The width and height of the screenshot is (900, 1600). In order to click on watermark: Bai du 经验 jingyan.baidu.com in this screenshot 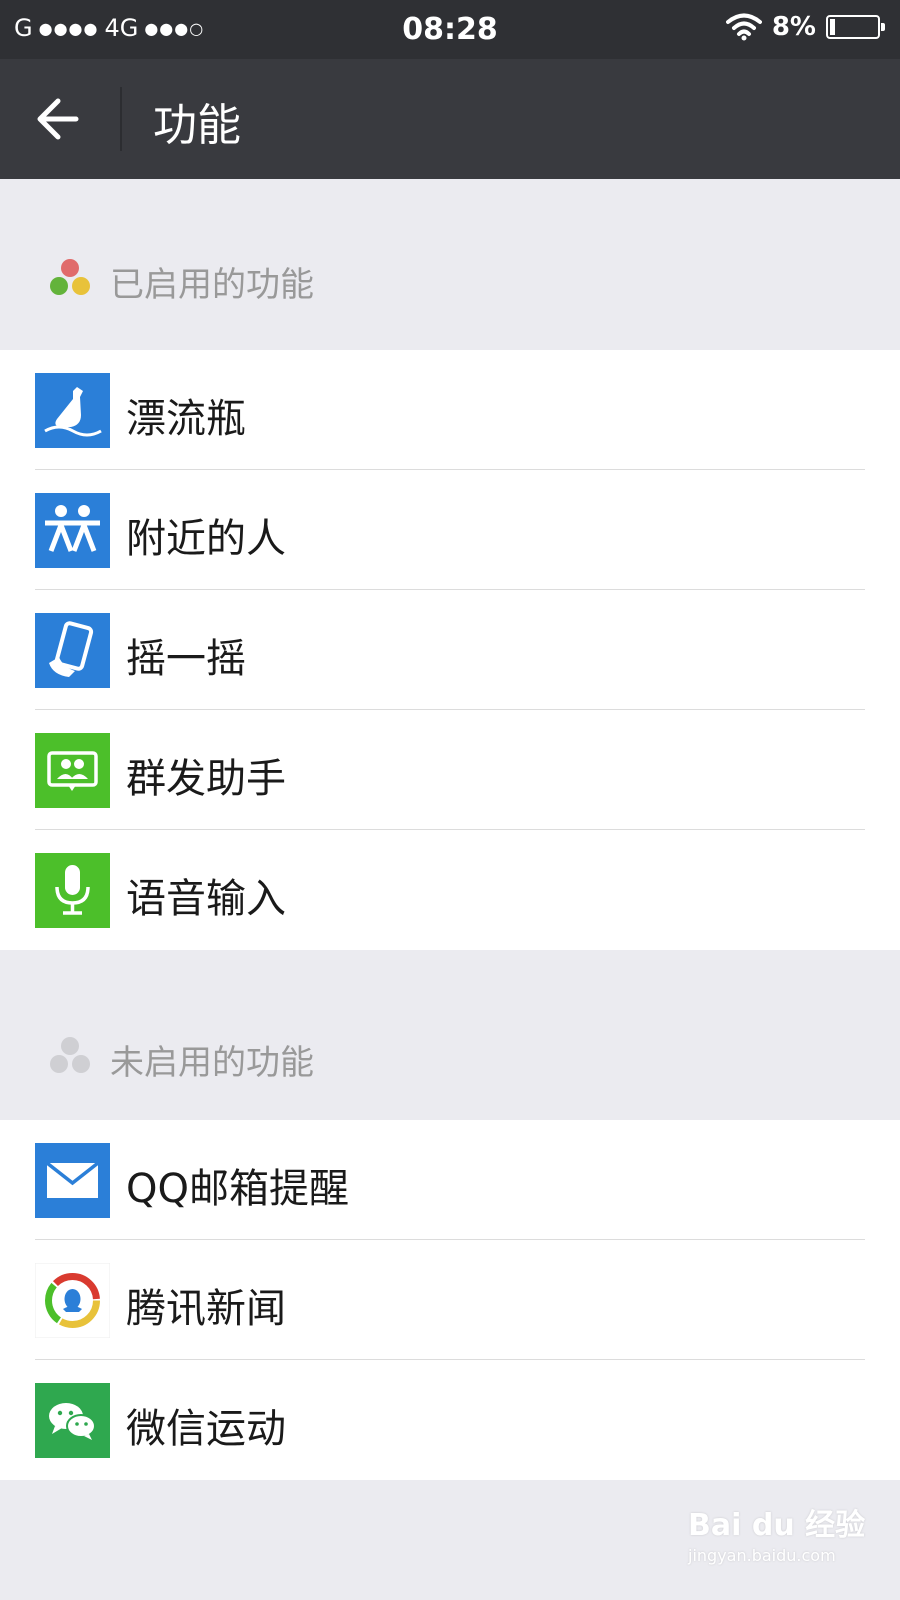, I will do `click(776, 1532)`.